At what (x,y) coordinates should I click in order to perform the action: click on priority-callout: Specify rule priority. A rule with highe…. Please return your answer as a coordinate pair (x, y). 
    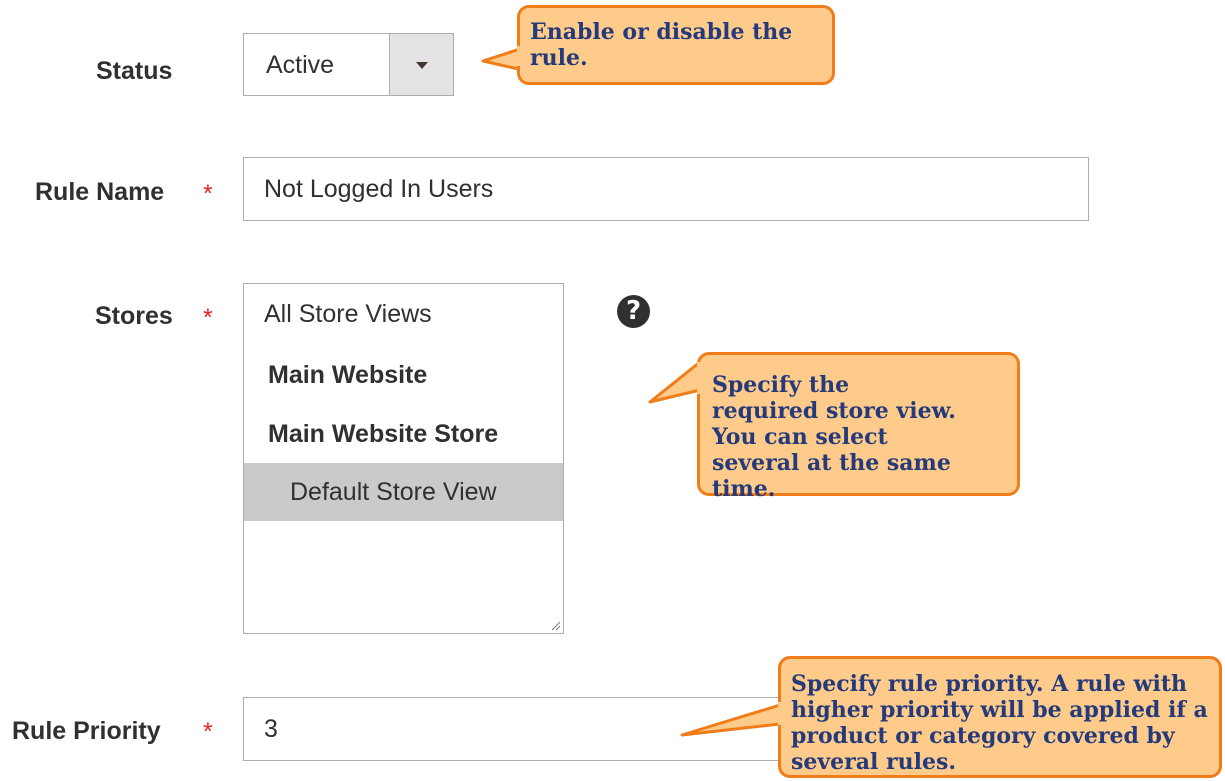
    Looking at the image, I should click on (1000, 717).